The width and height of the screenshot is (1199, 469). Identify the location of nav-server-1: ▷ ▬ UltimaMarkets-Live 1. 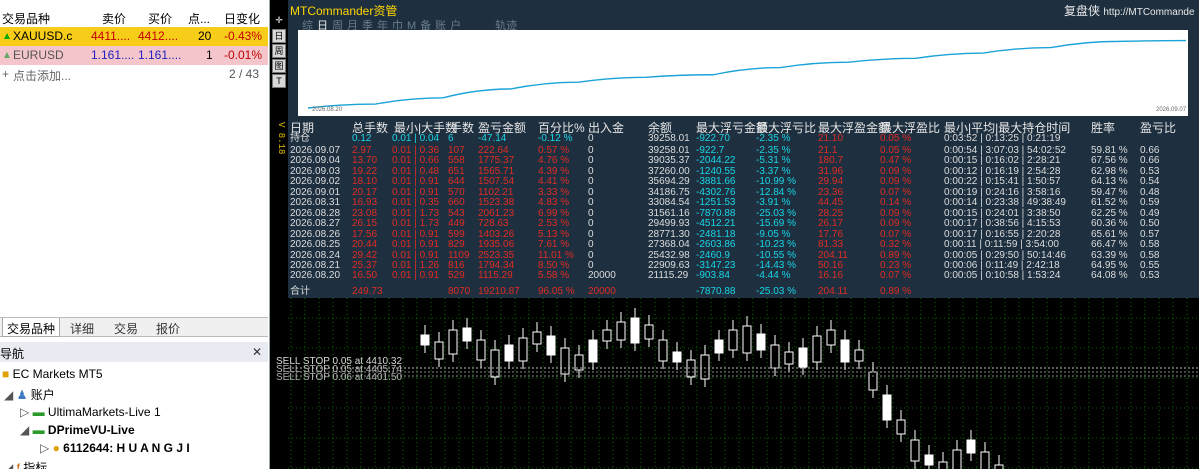
(90, 412).